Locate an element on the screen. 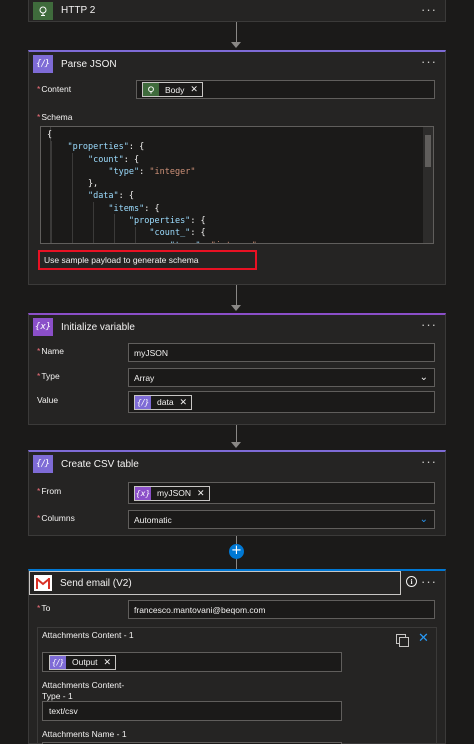 This screenshot has width=474, height=744. content-row: *Content Body ✕ is located at coordinates (236, 91).